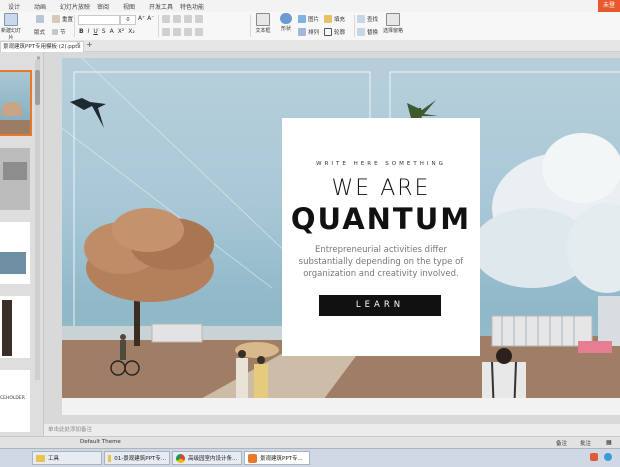 The height and width of the screenshot is (467, 620). I want to click on cloud-illustration, so click(546, 213).